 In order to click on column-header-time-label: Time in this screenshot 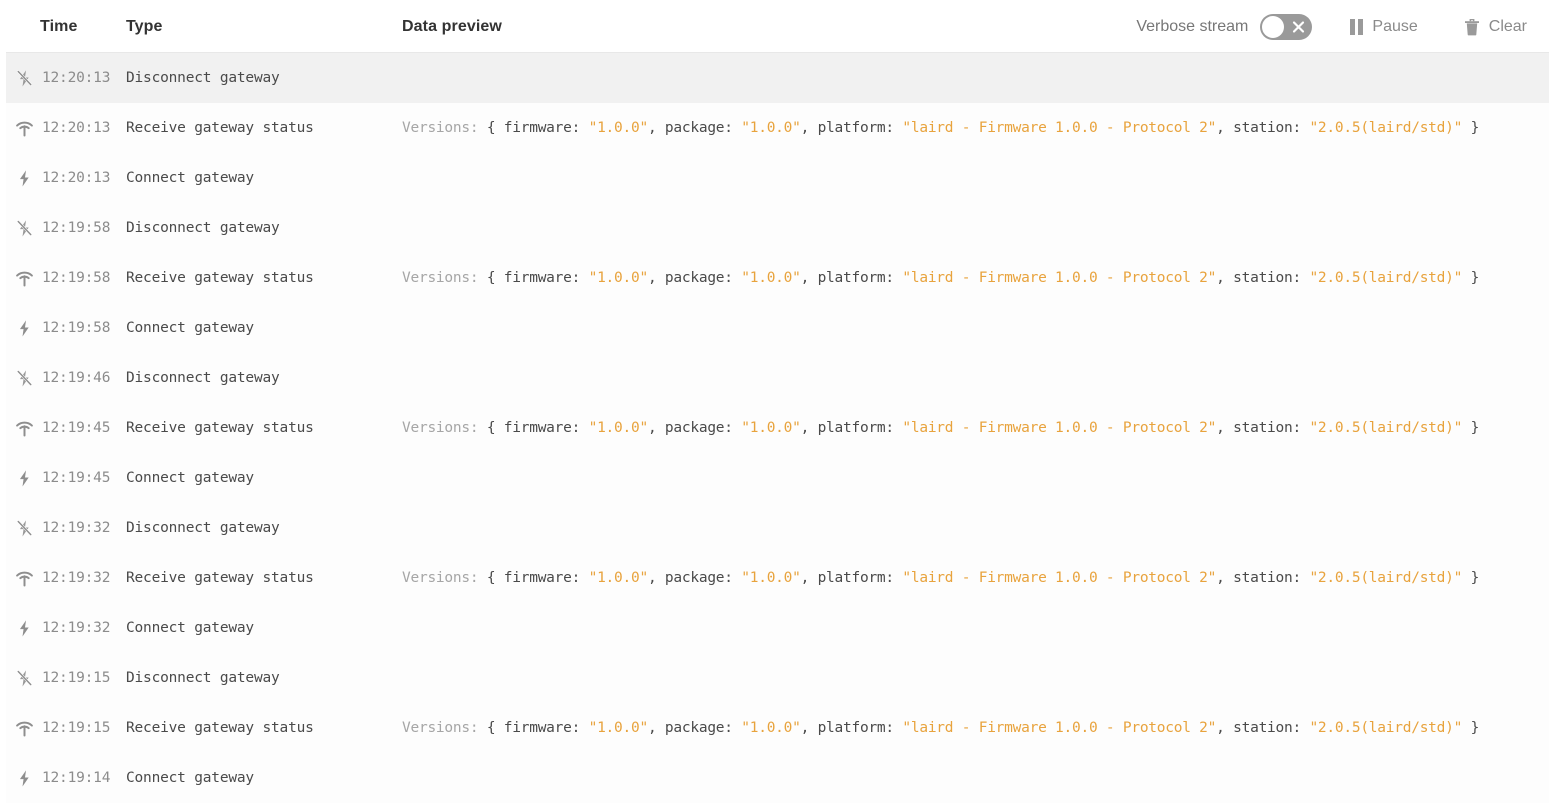, I will do `click(59, 26)`.